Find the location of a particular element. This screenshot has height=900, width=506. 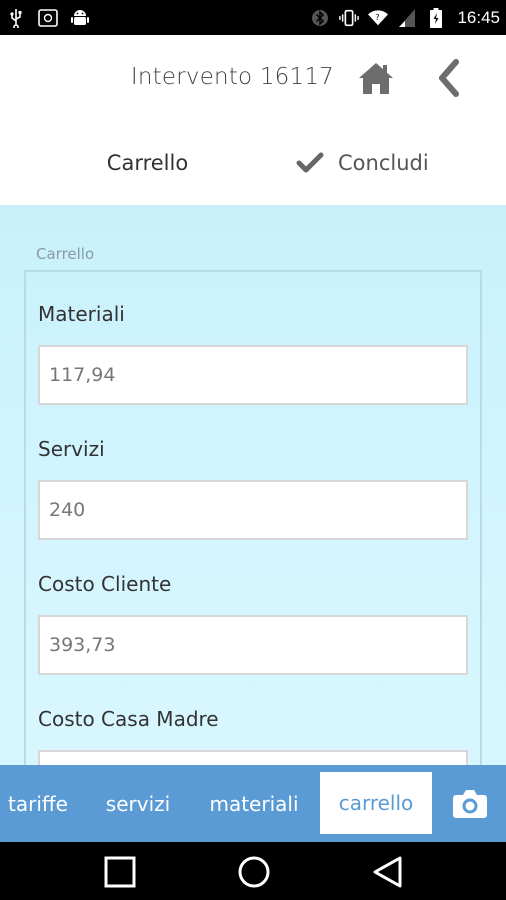

wifi-icon: ? is located at coordinates (378, 18).